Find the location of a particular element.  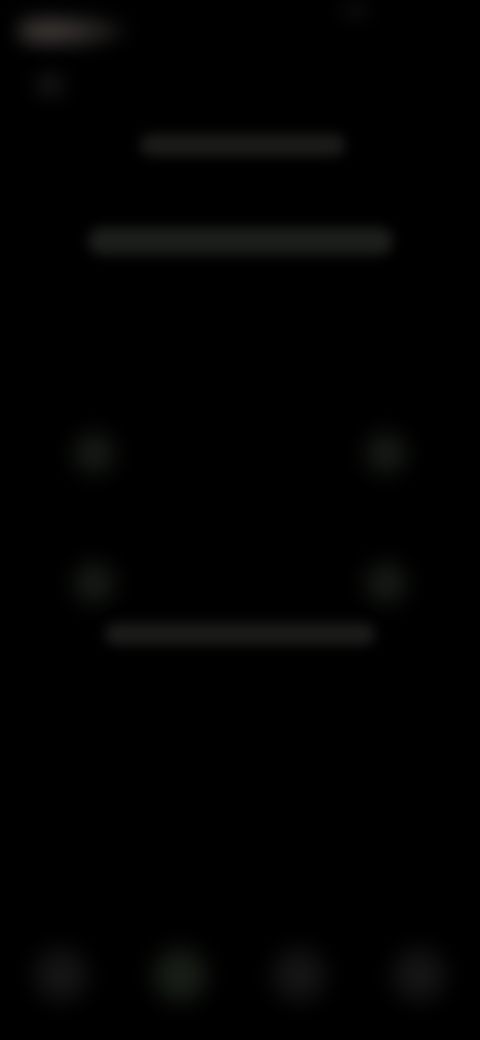

scanner-corner-top-left is located at coordinates (94, 453).